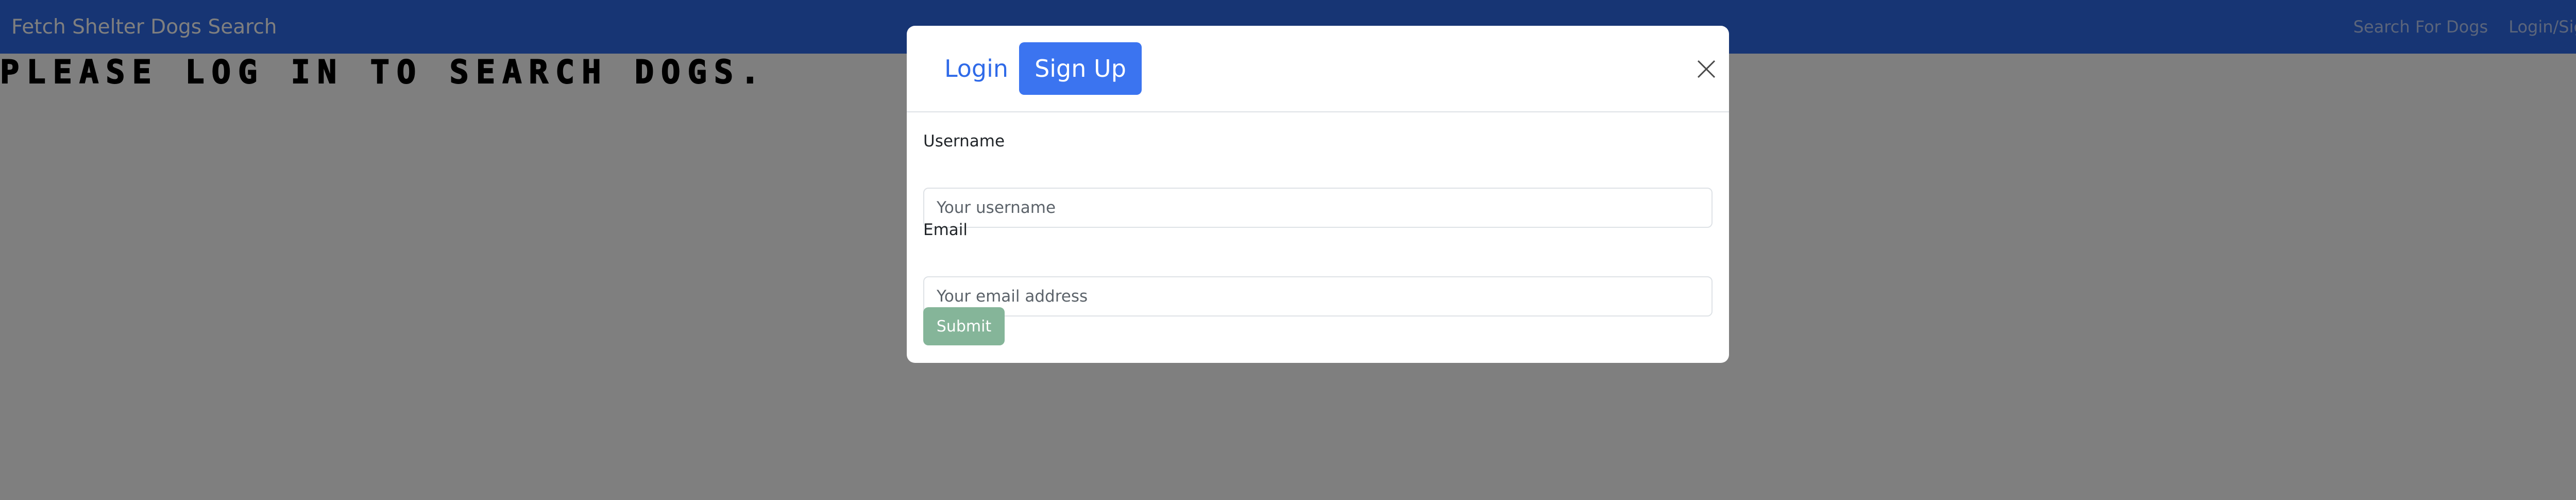 This screenshot has height=500, width=2576. I want to click on close-icon, so click(1707, 69).